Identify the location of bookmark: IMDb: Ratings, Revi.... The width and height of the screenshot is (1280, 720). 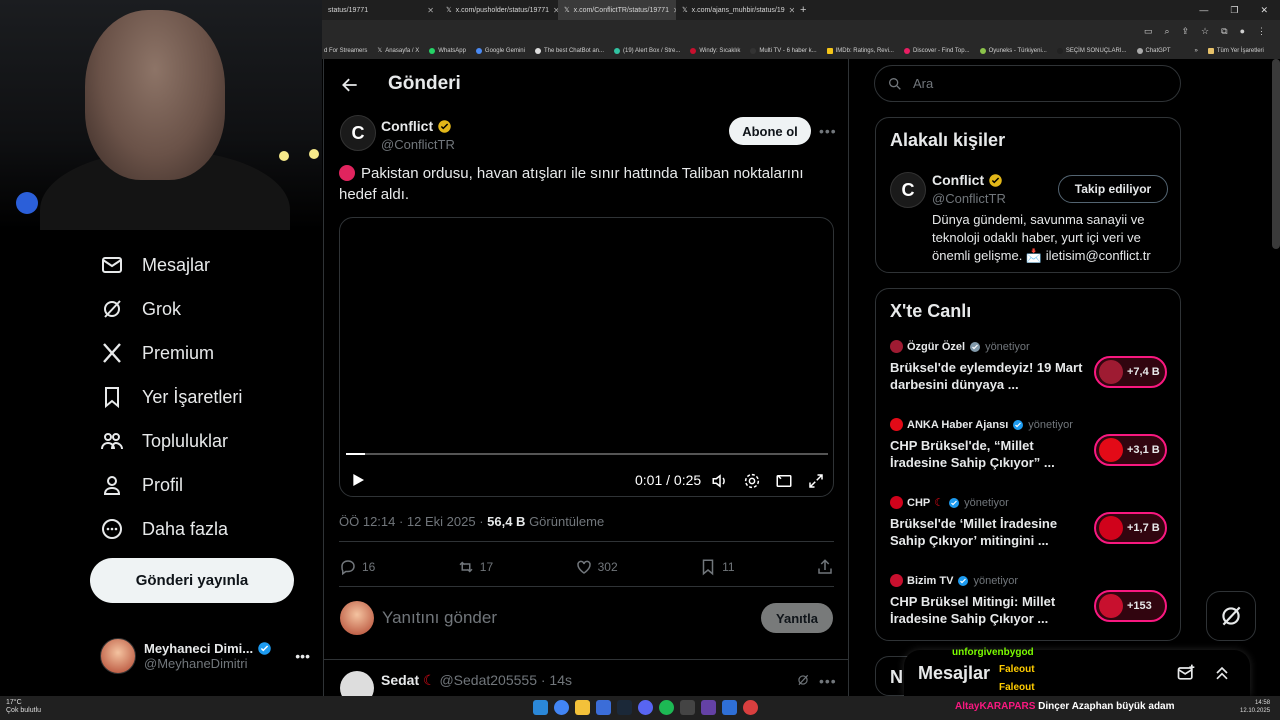
(860, 50).